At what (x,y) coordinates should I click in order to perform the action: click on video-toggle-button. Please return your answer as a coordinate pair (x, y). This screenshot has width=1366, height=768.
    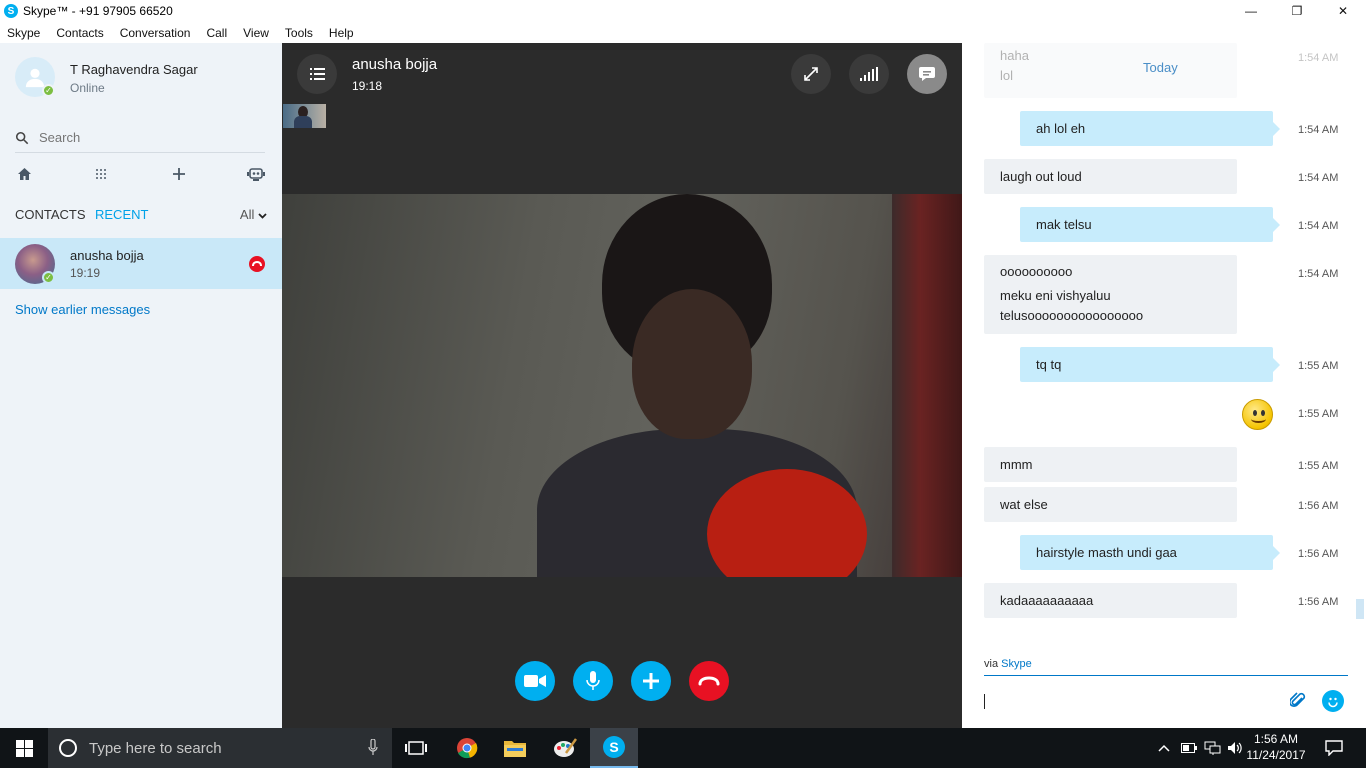
    Looking at the image, I should click on (535, 681).